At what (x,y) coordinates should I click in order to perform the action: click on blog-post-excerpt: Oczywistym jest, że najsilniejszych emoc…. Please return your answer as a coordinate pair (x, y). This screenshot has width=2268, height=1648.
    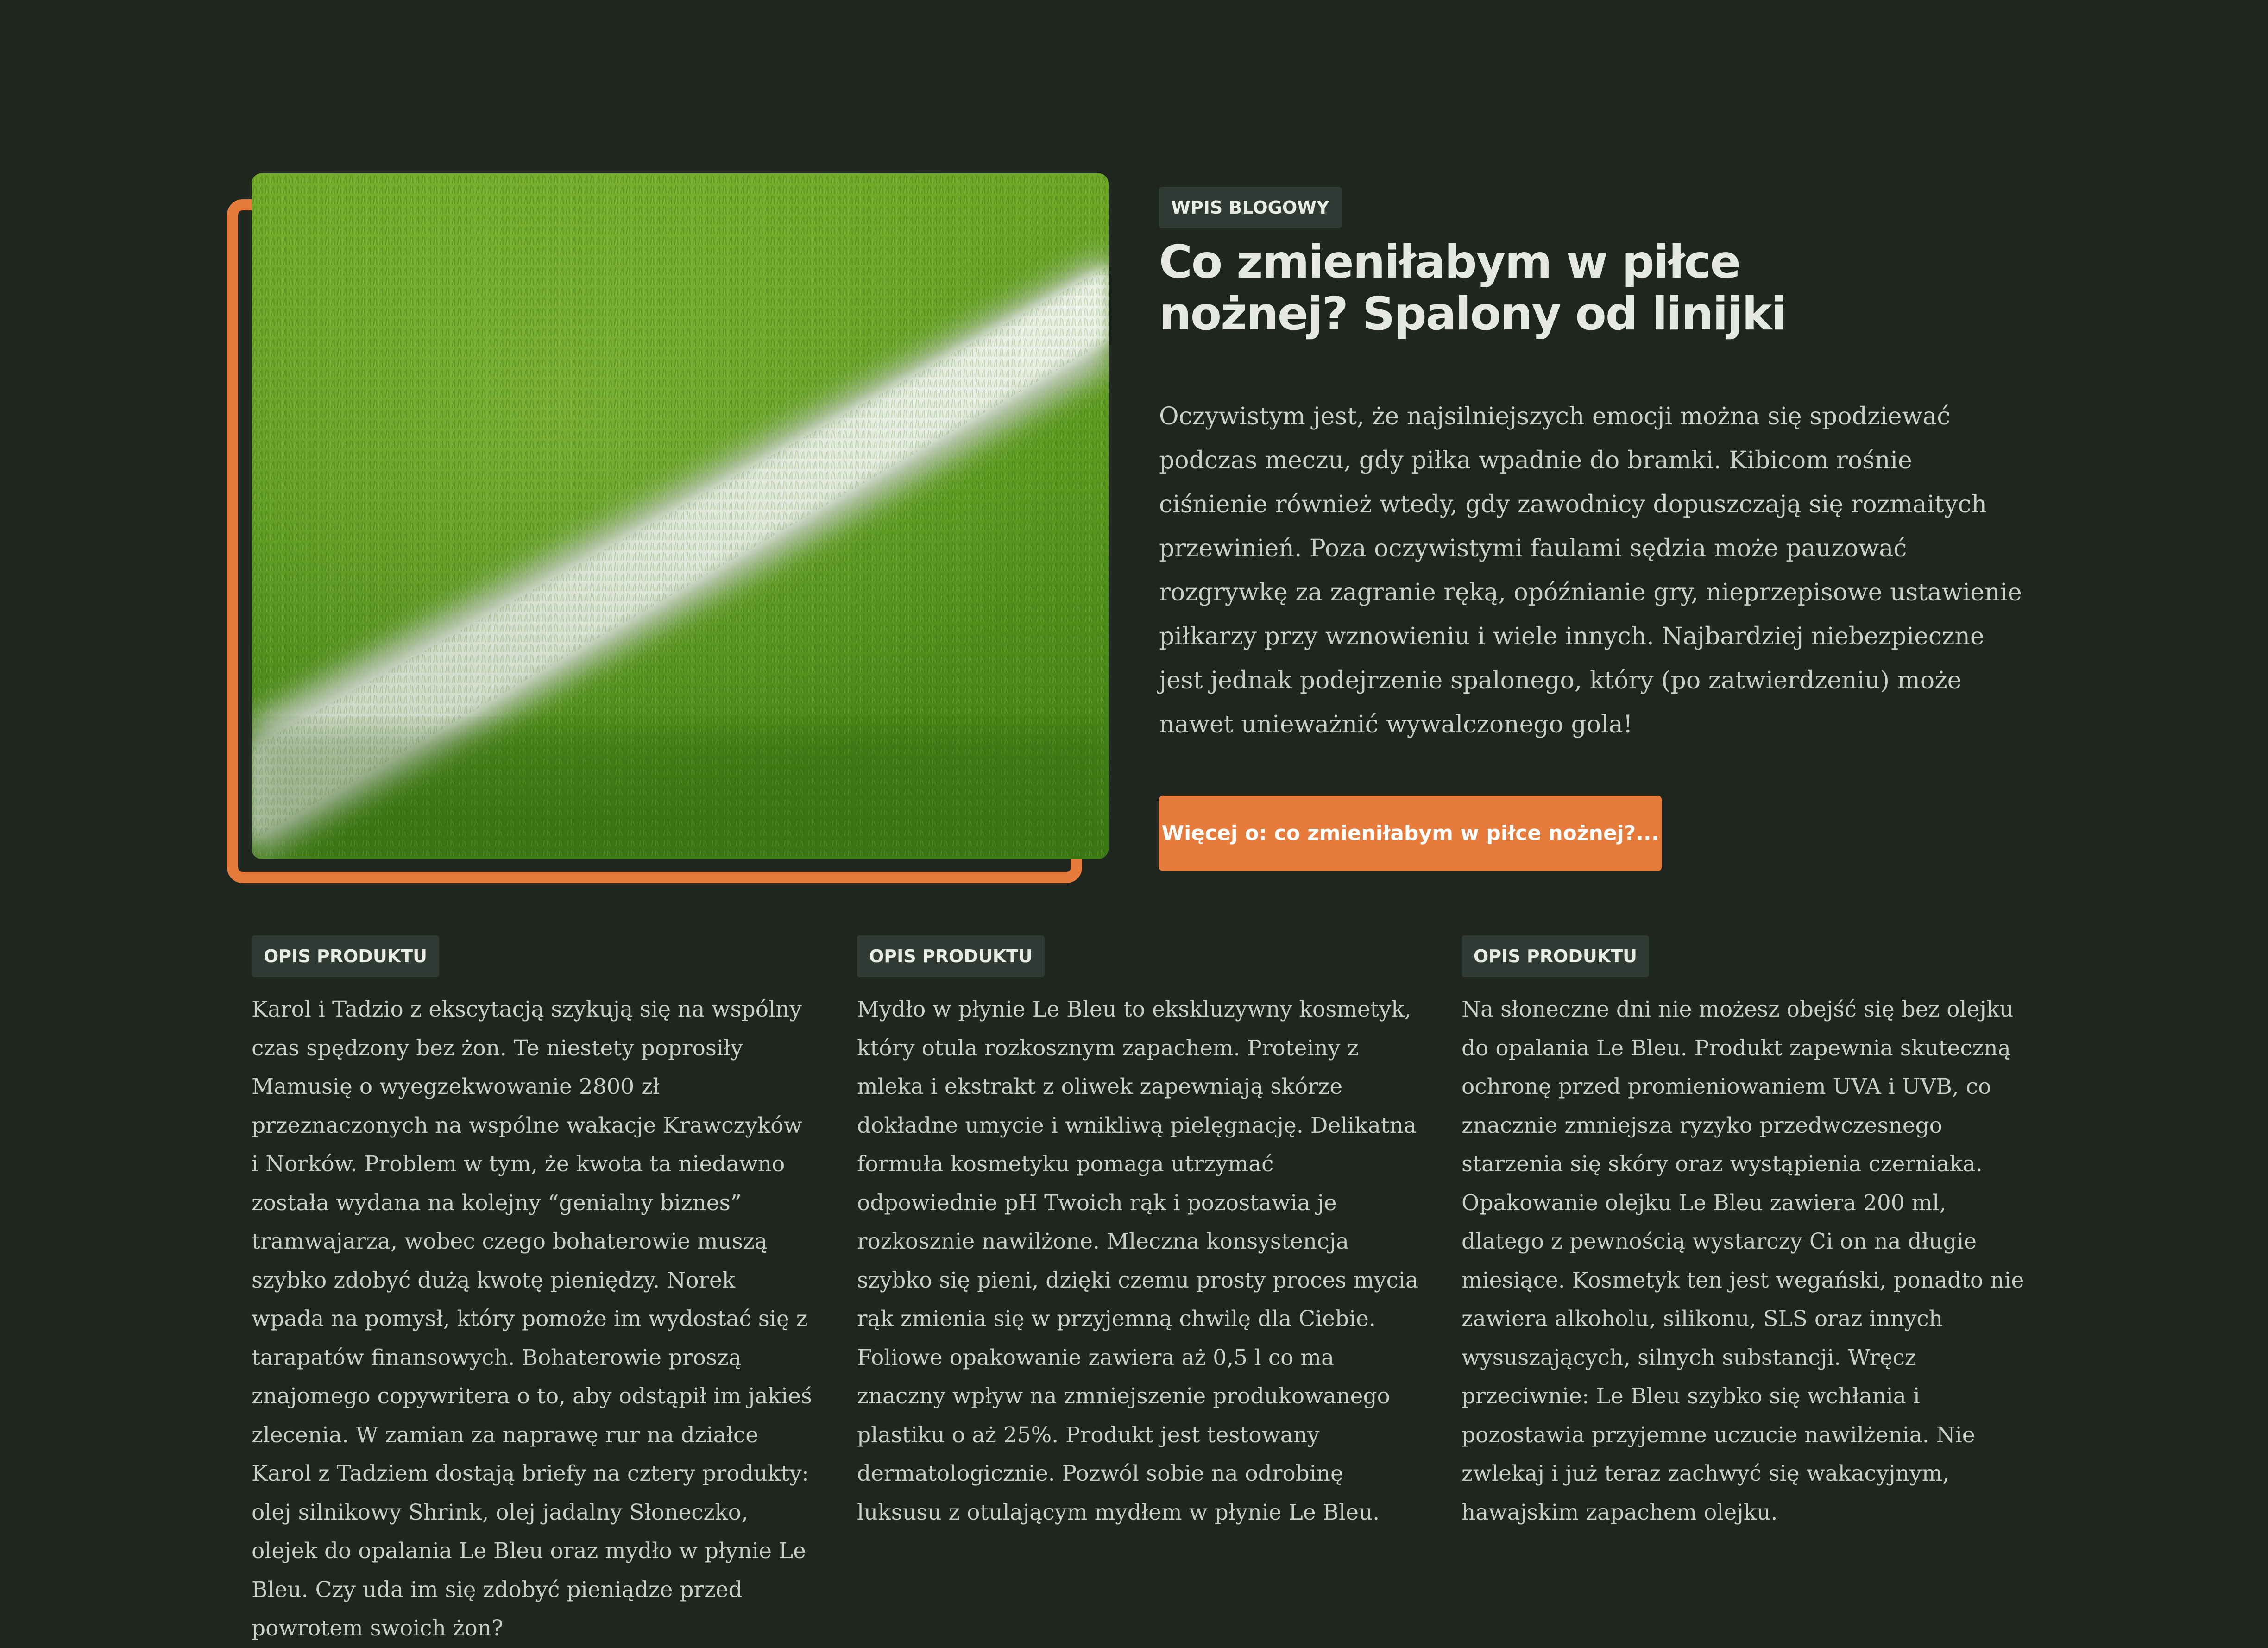
    Looking at the image, I should click on (1590, 571).